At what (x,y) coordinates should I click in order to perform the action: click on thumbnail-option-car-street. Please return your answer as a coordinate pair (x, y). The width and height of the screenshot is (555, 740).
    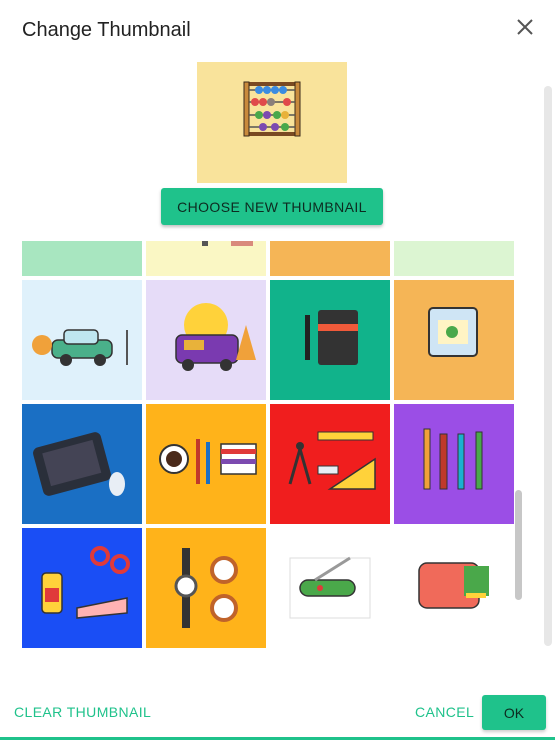
    Looking at the image, I should click on (82, 340).